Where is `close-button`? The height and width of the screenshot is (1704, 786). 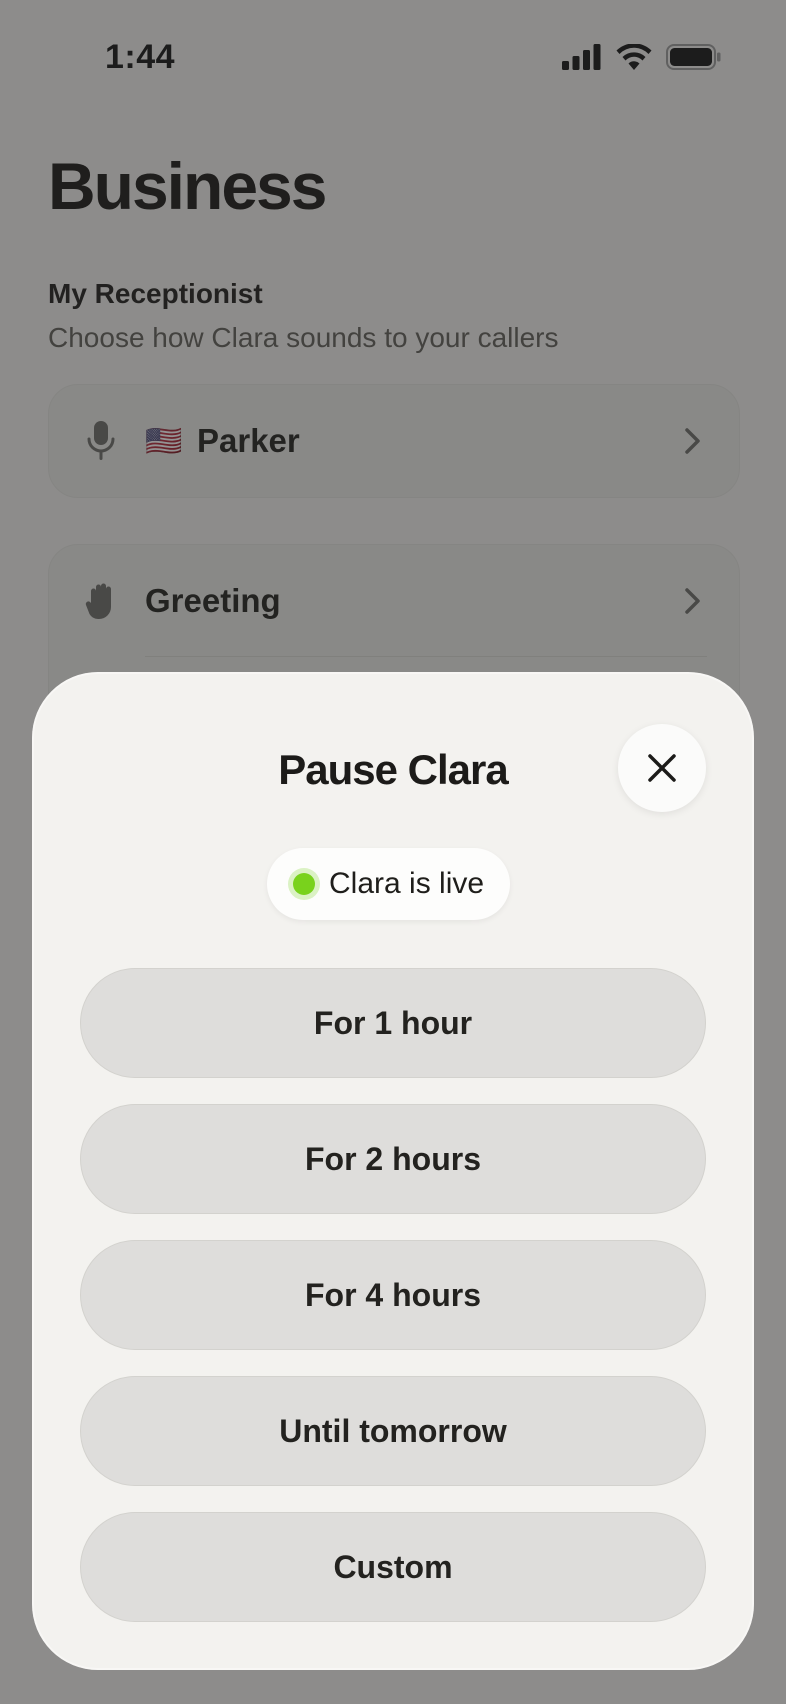 close-button is located at coordinates (662, 768).